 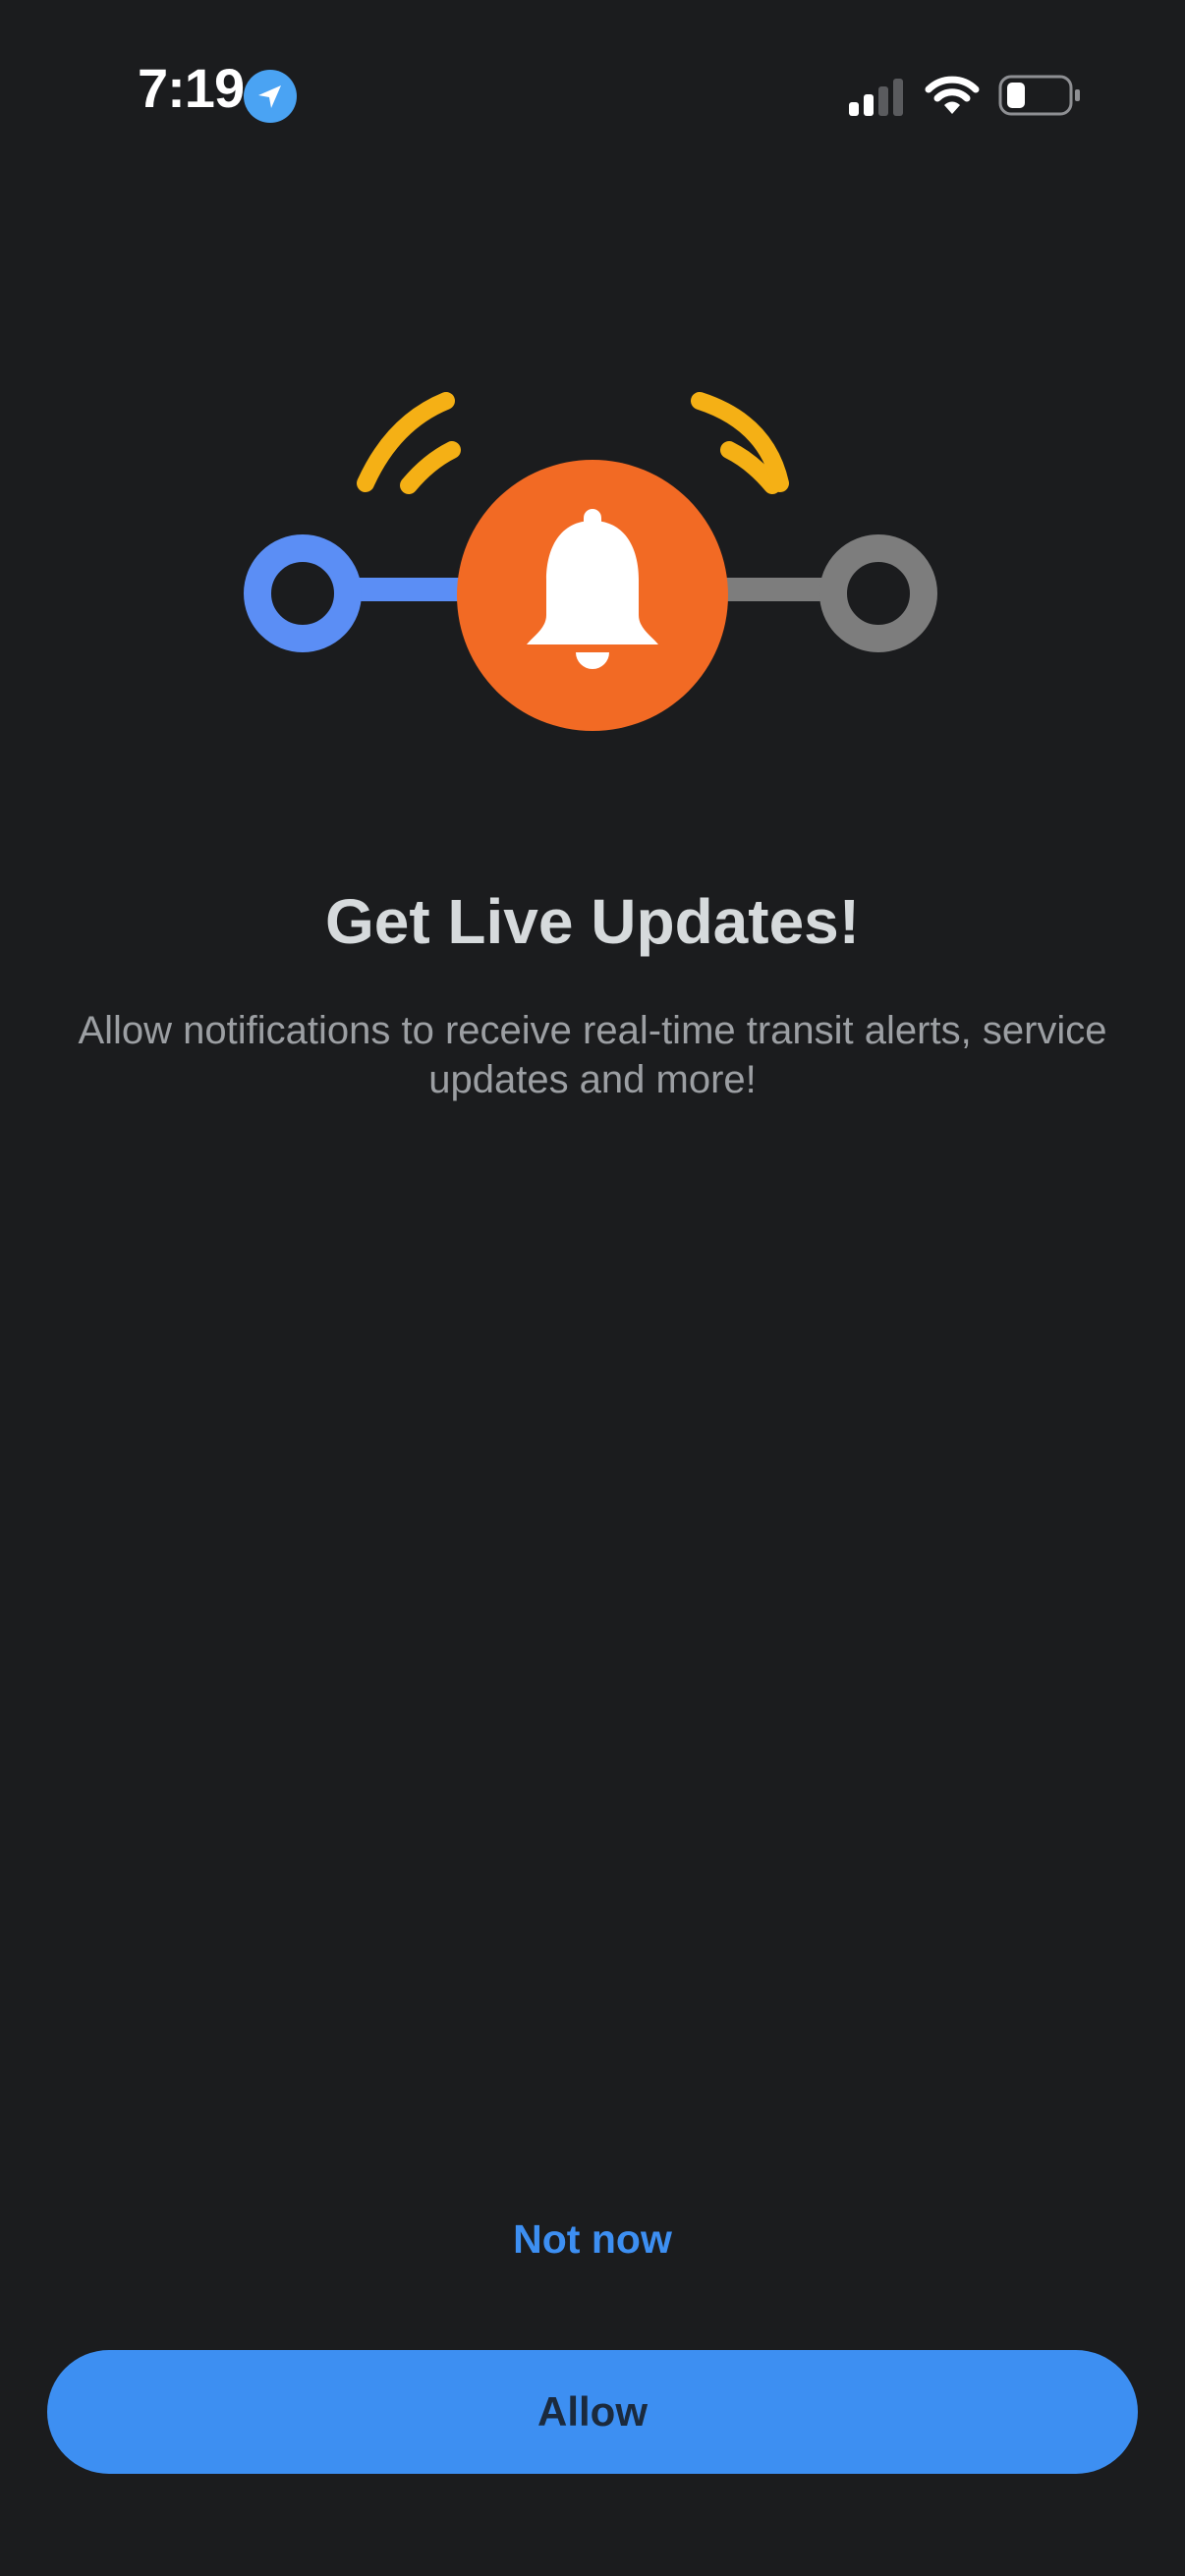 What do you see at coordinates (403, 589) in the screenshot?
I see `left-connector-line` at bounding box center [403, 589].